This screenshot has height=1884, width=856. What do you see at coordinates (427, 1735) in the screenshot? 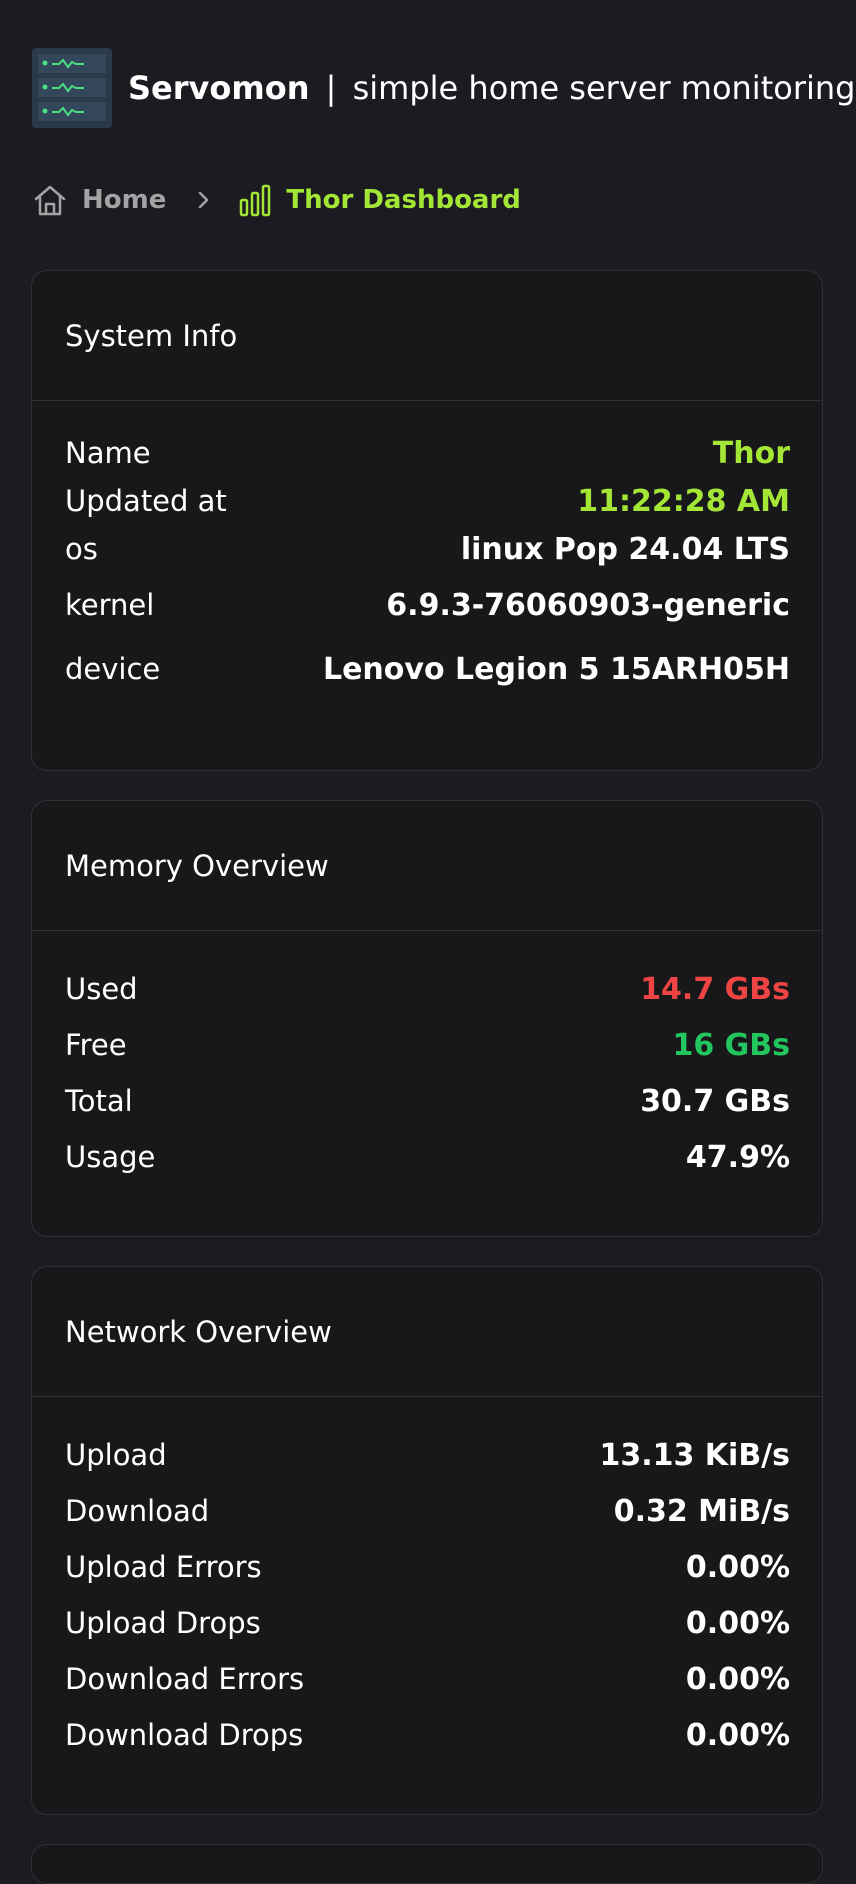
I see `network-row-download-drops: Download Drops 0.00%` at bounding box center [427, 1735].